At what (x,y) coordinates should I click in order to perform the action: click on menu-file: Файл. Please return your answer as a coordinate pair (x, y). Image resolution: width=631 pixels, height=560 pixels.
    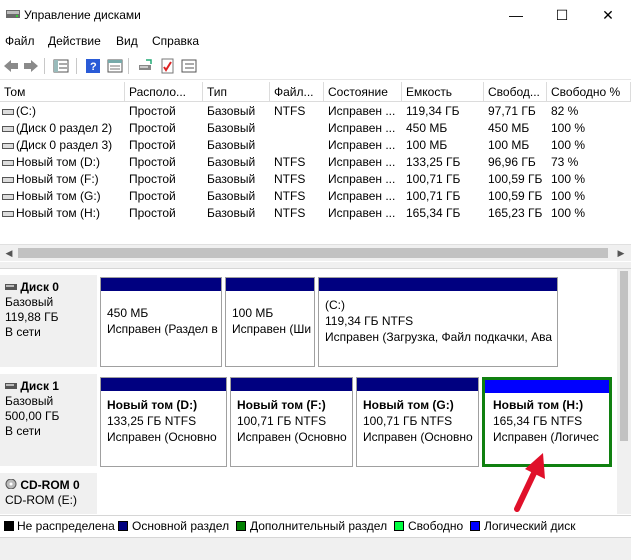
    Looking at the image, I should click on (20, 41).